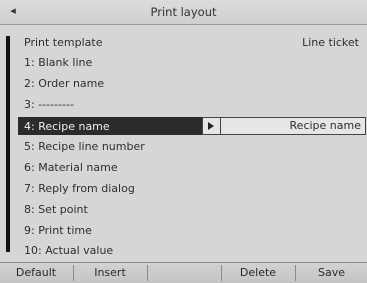  Describe the element at coordinates (63, 42) in the screenshot. I see `print-template-label: Print template` at that location.